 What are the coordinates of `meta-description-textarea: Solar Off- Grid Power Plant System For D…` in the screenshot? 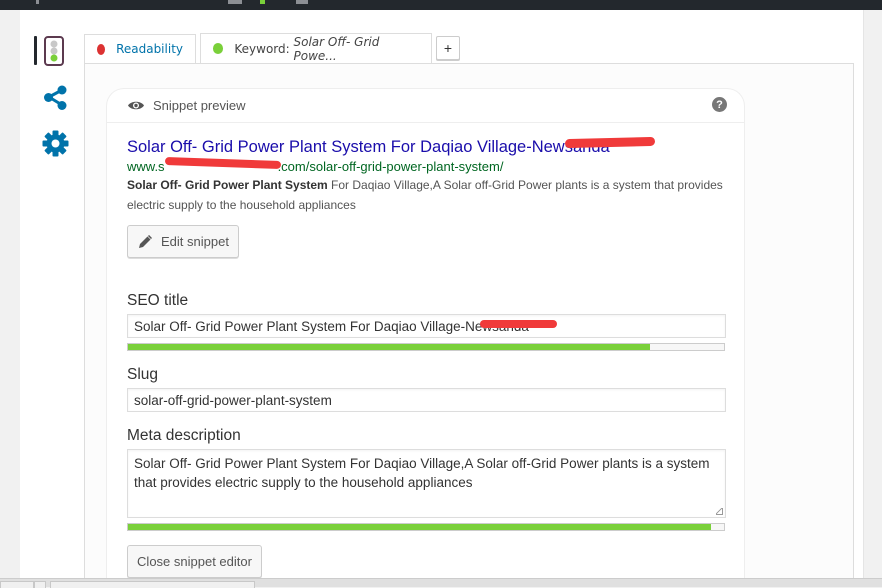 It's located at (426, 483).